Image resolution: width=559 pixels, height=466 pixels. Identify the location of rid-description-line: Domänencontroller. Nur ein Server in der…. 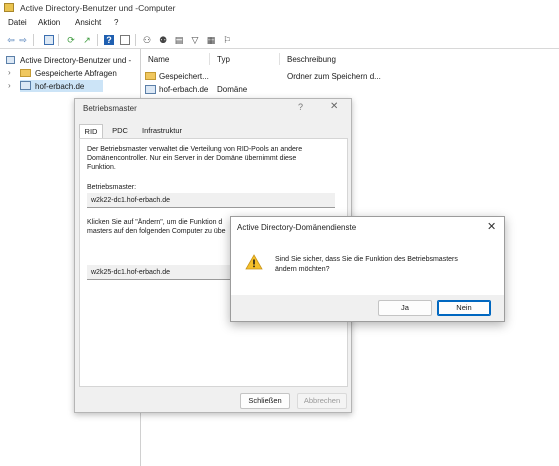
(192, 158).